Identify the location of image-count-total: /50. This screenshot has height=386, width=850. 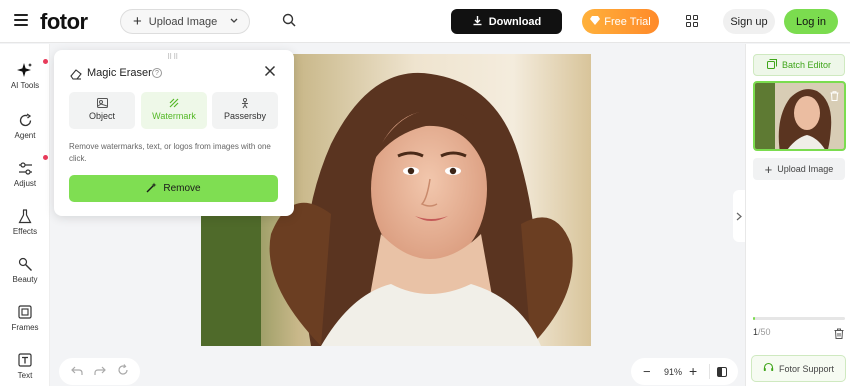
(764, 332).